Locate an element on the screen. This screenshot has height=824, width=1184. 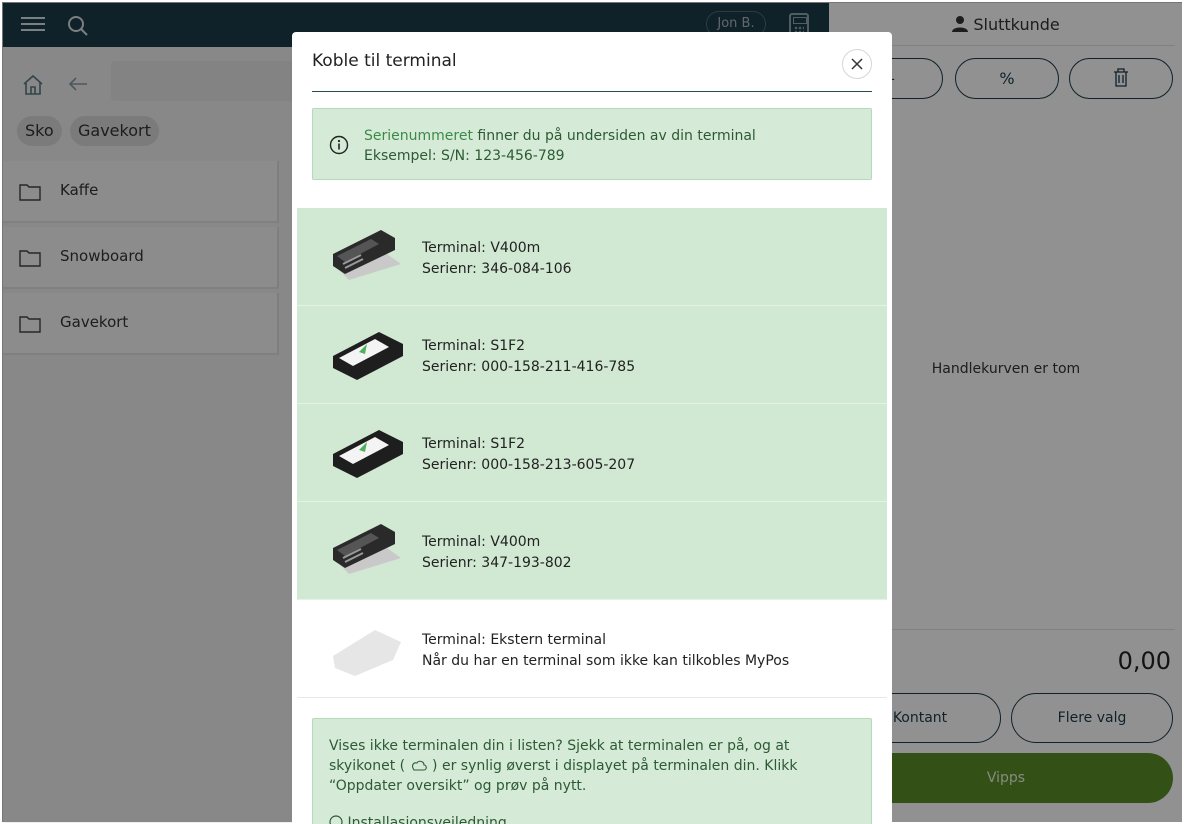
installation-guide-link: Installasjonsveiledning is located at coordinates (418, 819).